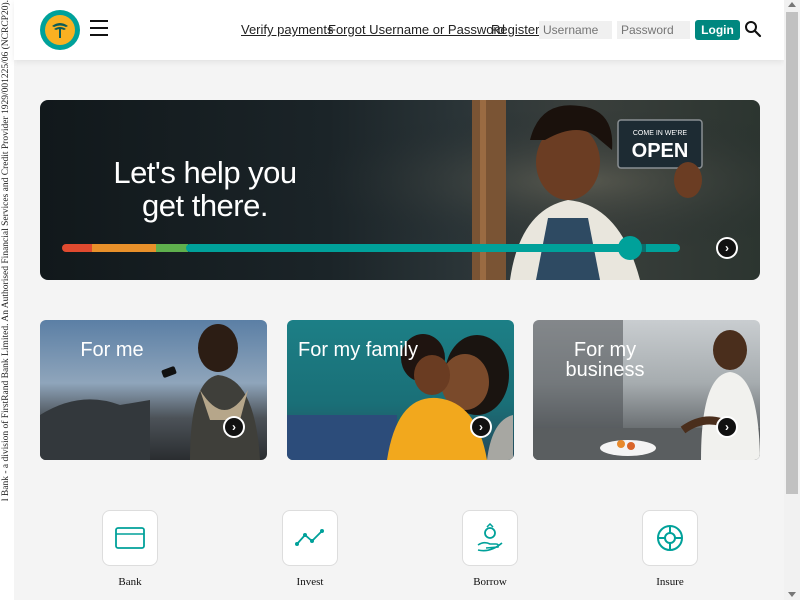 This screenshot has width=800, height=600. Describe the element at coordinates (670, 582) in the screenshot. I see `service-insure-label: Insure` at that location.